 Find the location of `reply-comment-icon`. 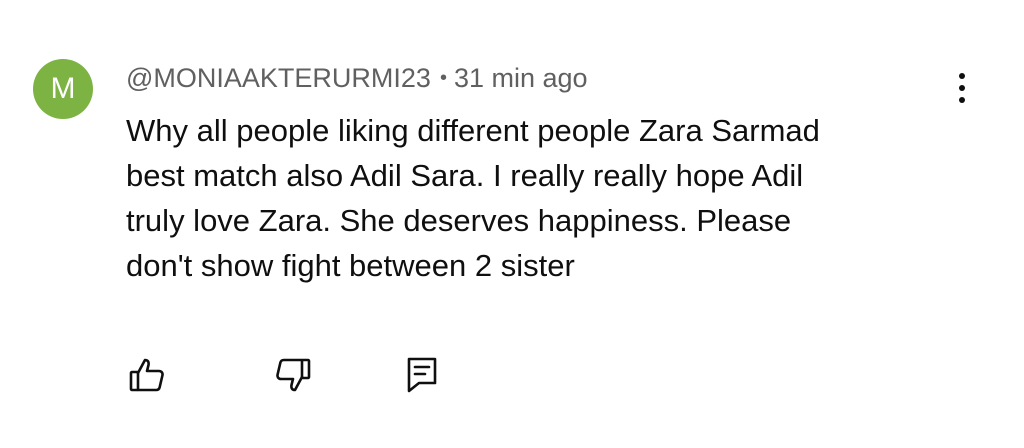

reply-comment-icon is located at coordinates (422, 375).